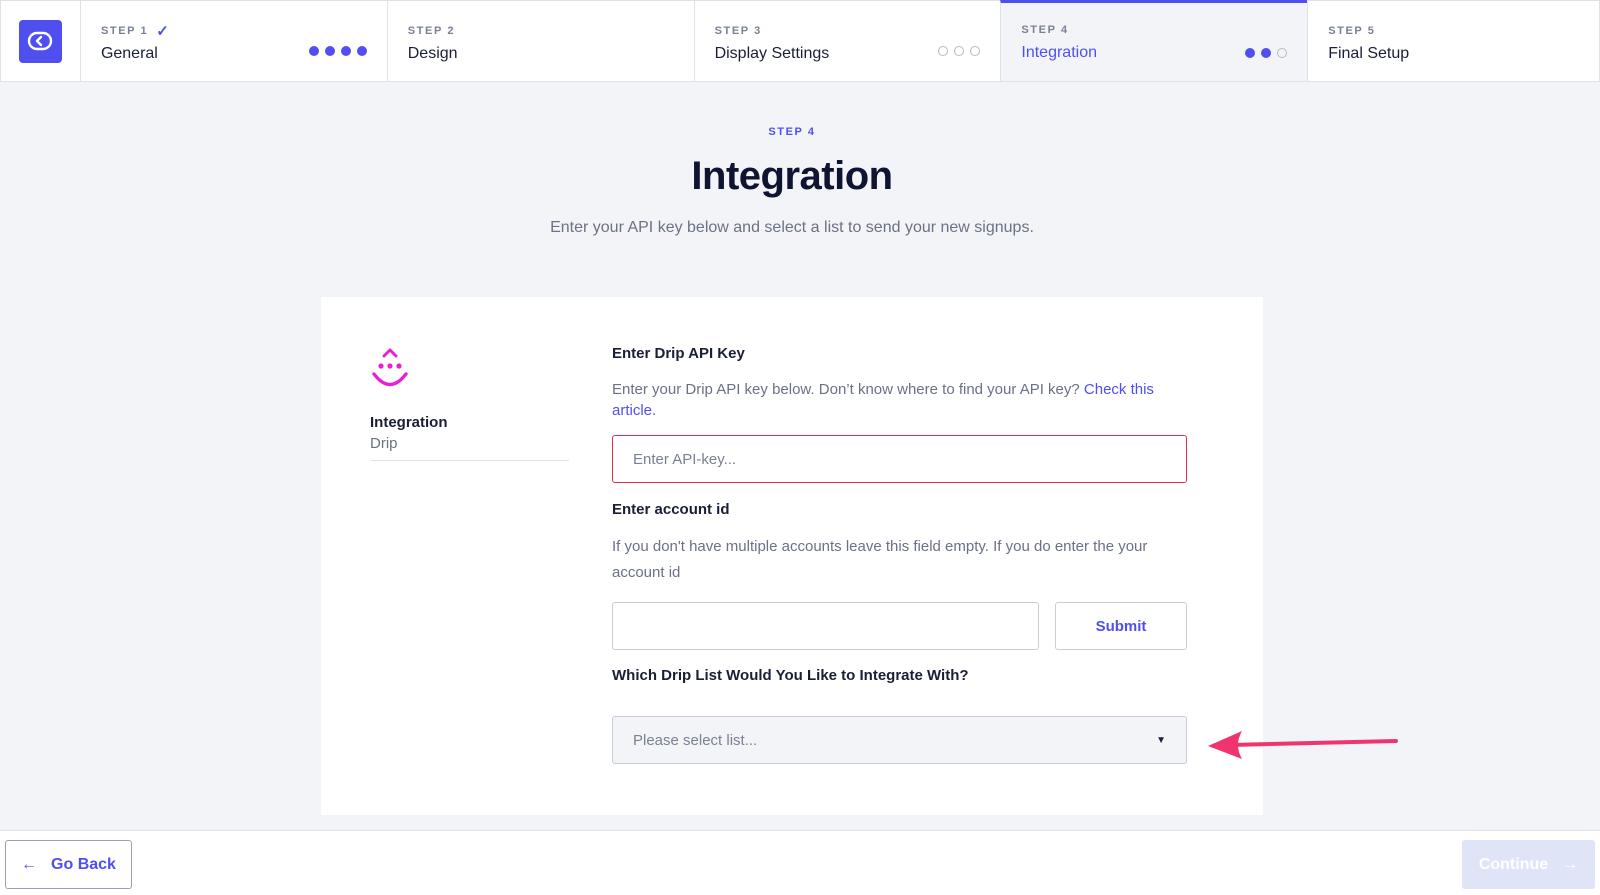 The width and height of the screenshot is (1600, 895). Describe the element at coordinates (899, 740) in the screenshot. I see `list-select-dropdown: Please select list... ▼` at that location.